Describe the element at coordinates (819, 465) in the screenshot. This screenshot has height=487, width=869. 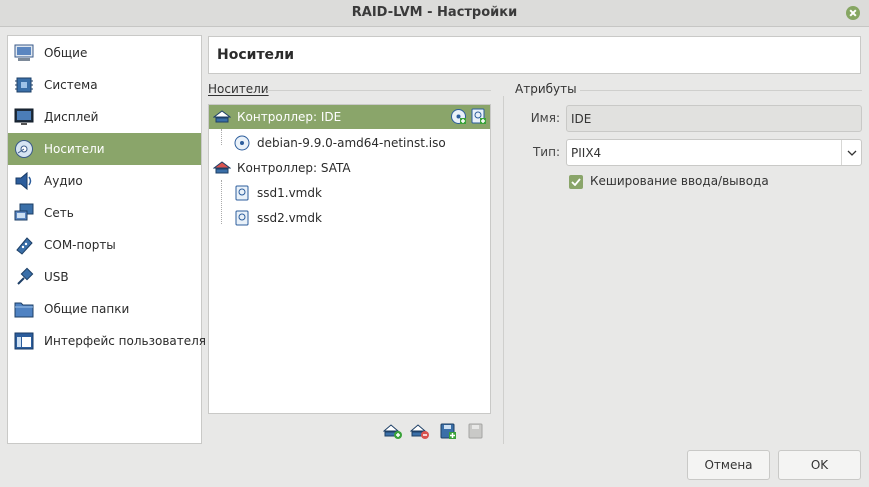
I see `ok-button: OK` at that location.